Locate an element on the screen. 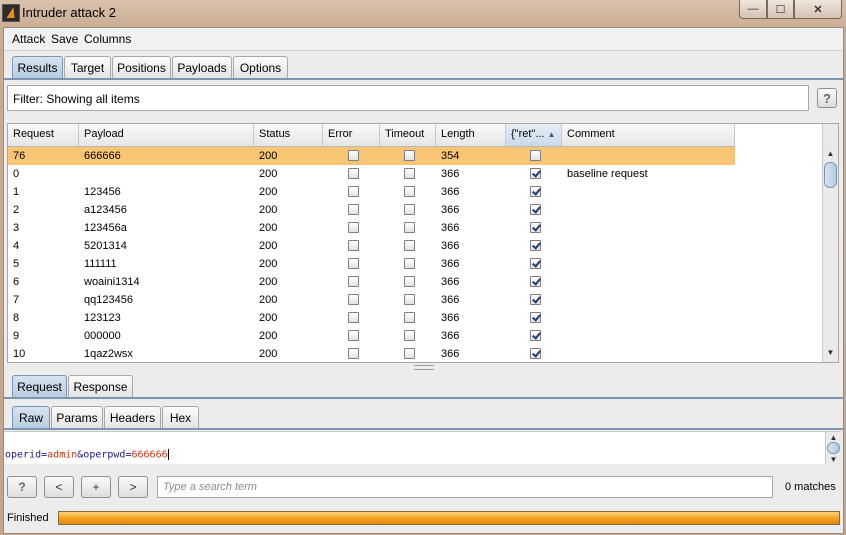 The image size is (846, 535). filter-help-button: ? is located at coordinates (827, 98).